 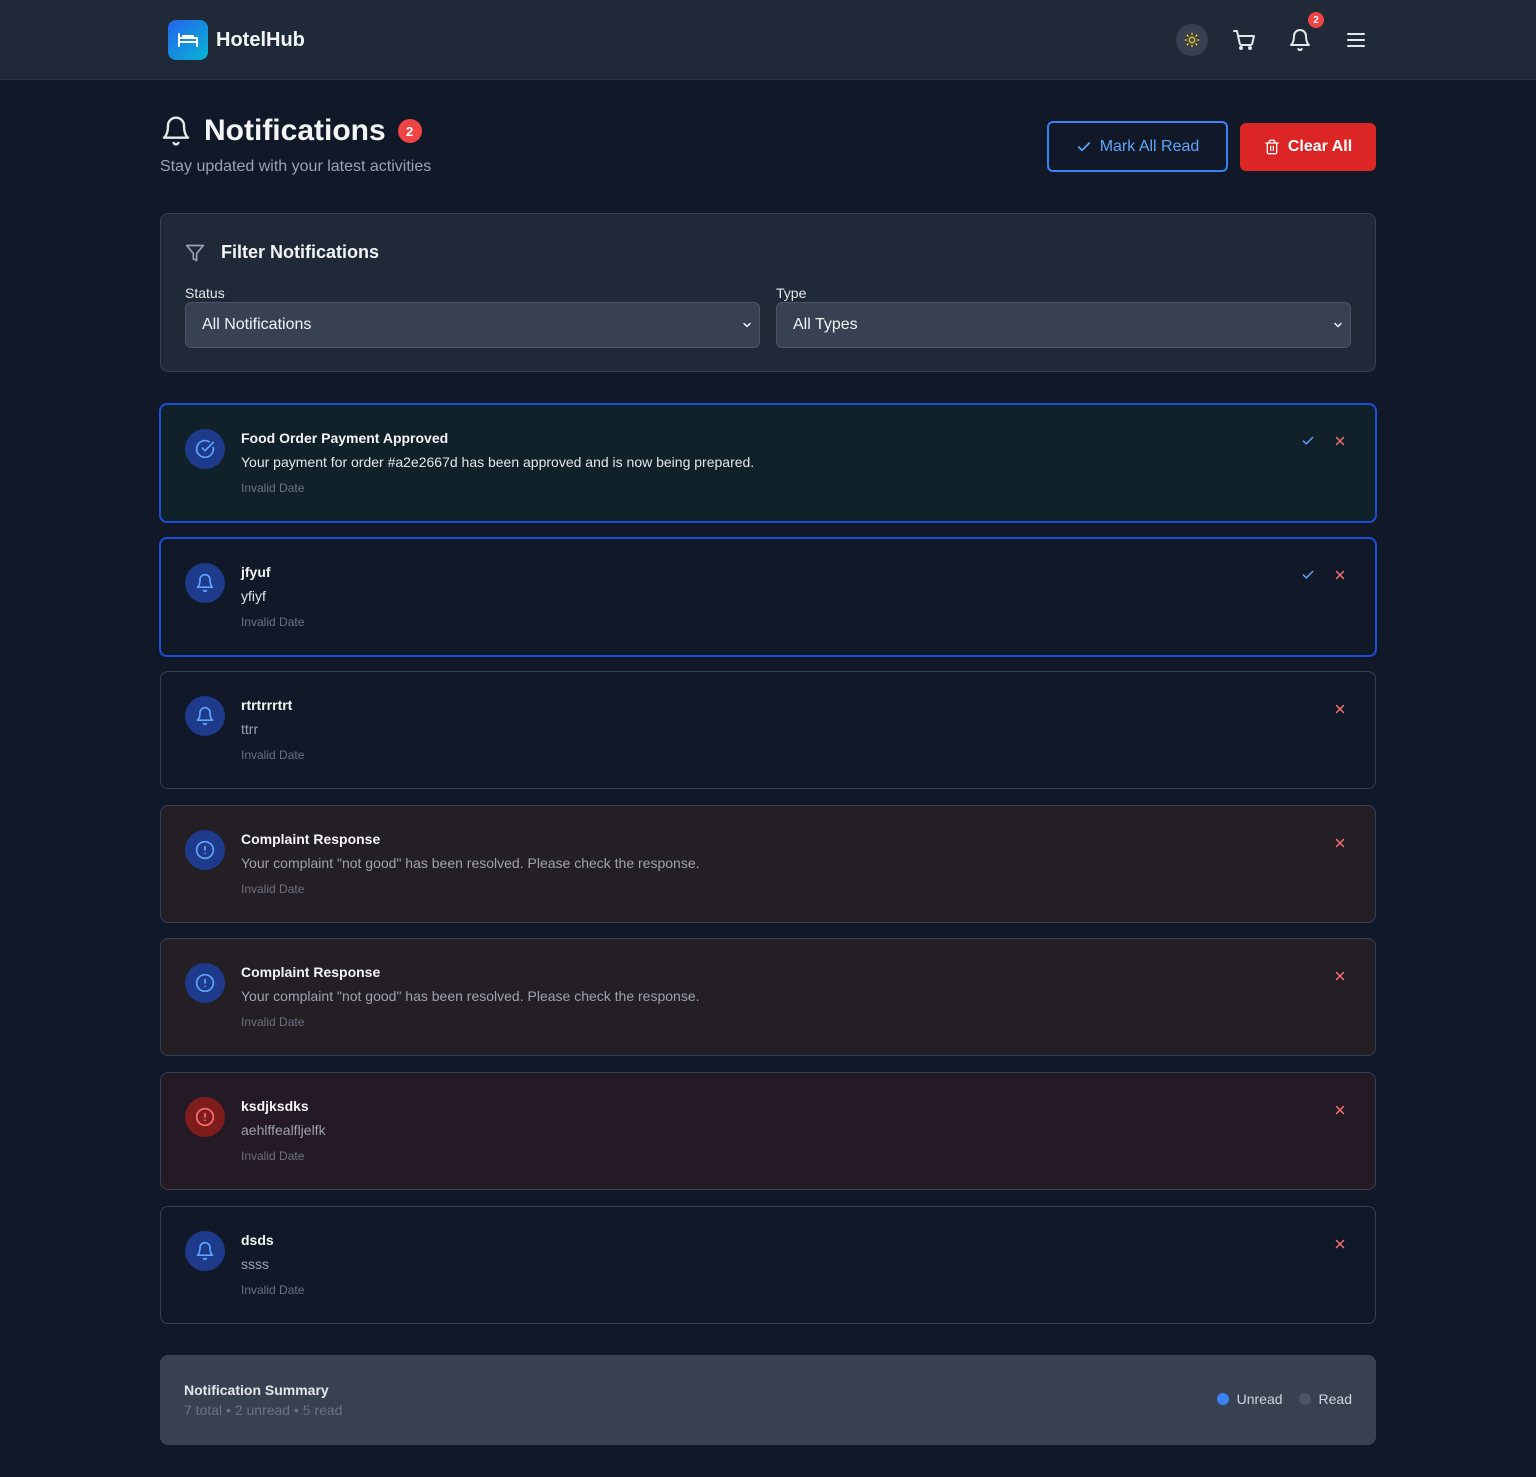 What do you see at coordinates (1284, 1399) in the screenshot?
I see `summary-legend: Unread Read` at bounding box center [1284, 1399].